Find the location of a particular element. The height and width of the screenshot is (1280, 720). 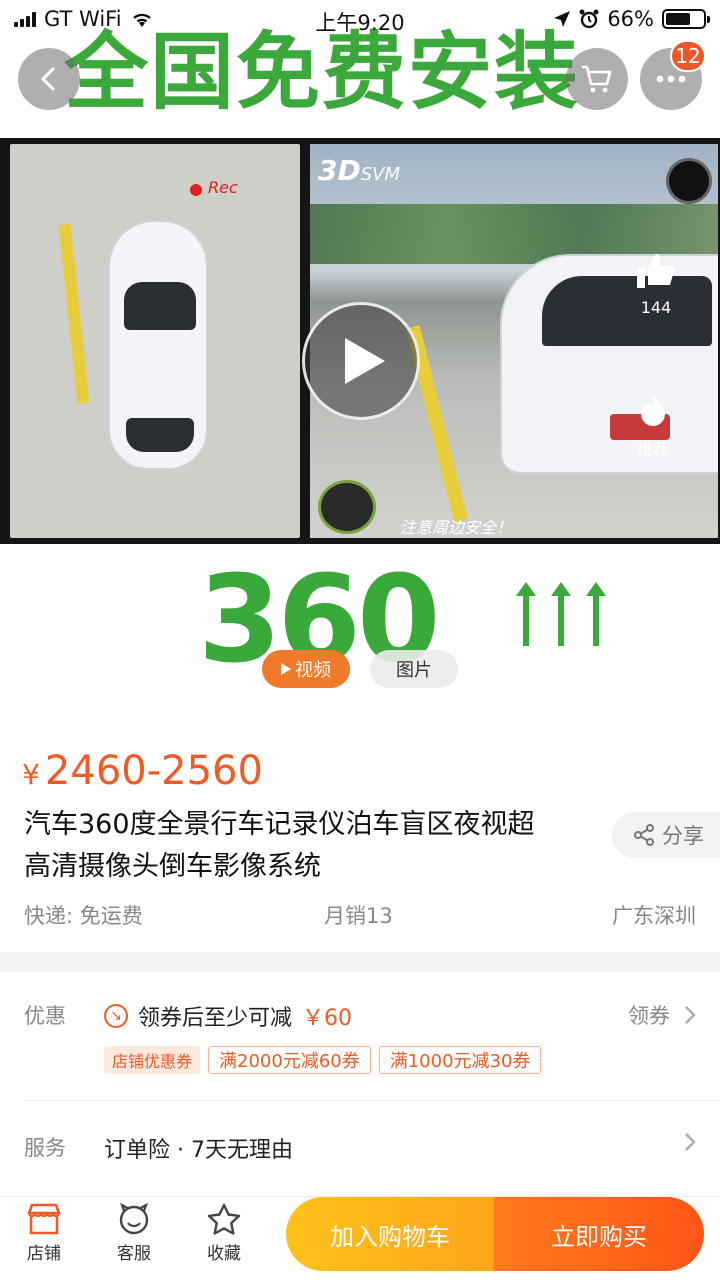

price-range: 2460-2560 is located at coordinates (153, 771).